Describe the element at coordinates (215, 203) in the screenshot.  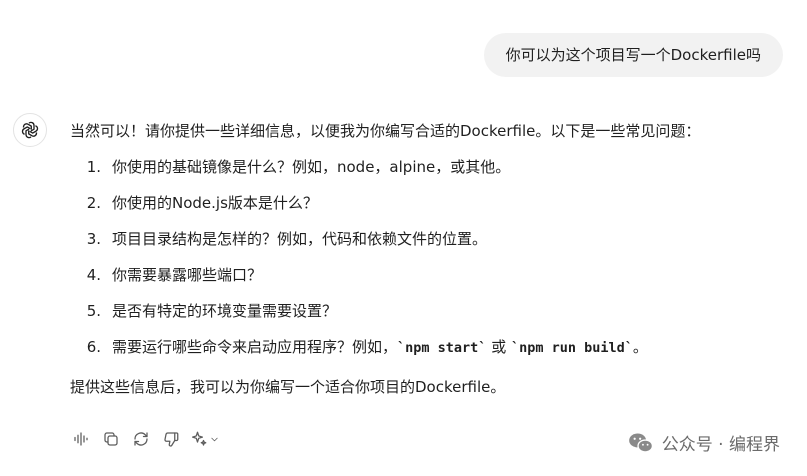
I see `list-item-text: 你使用的Node.js版本是什么？` at that location.